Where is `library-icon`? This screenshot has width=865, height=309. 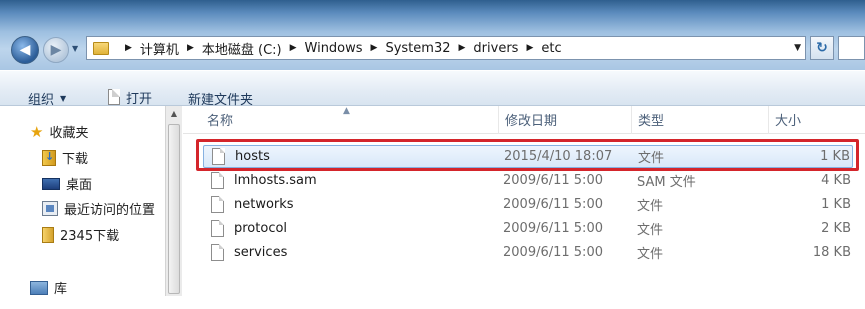 library-icon is located at coordinates (39, 287).